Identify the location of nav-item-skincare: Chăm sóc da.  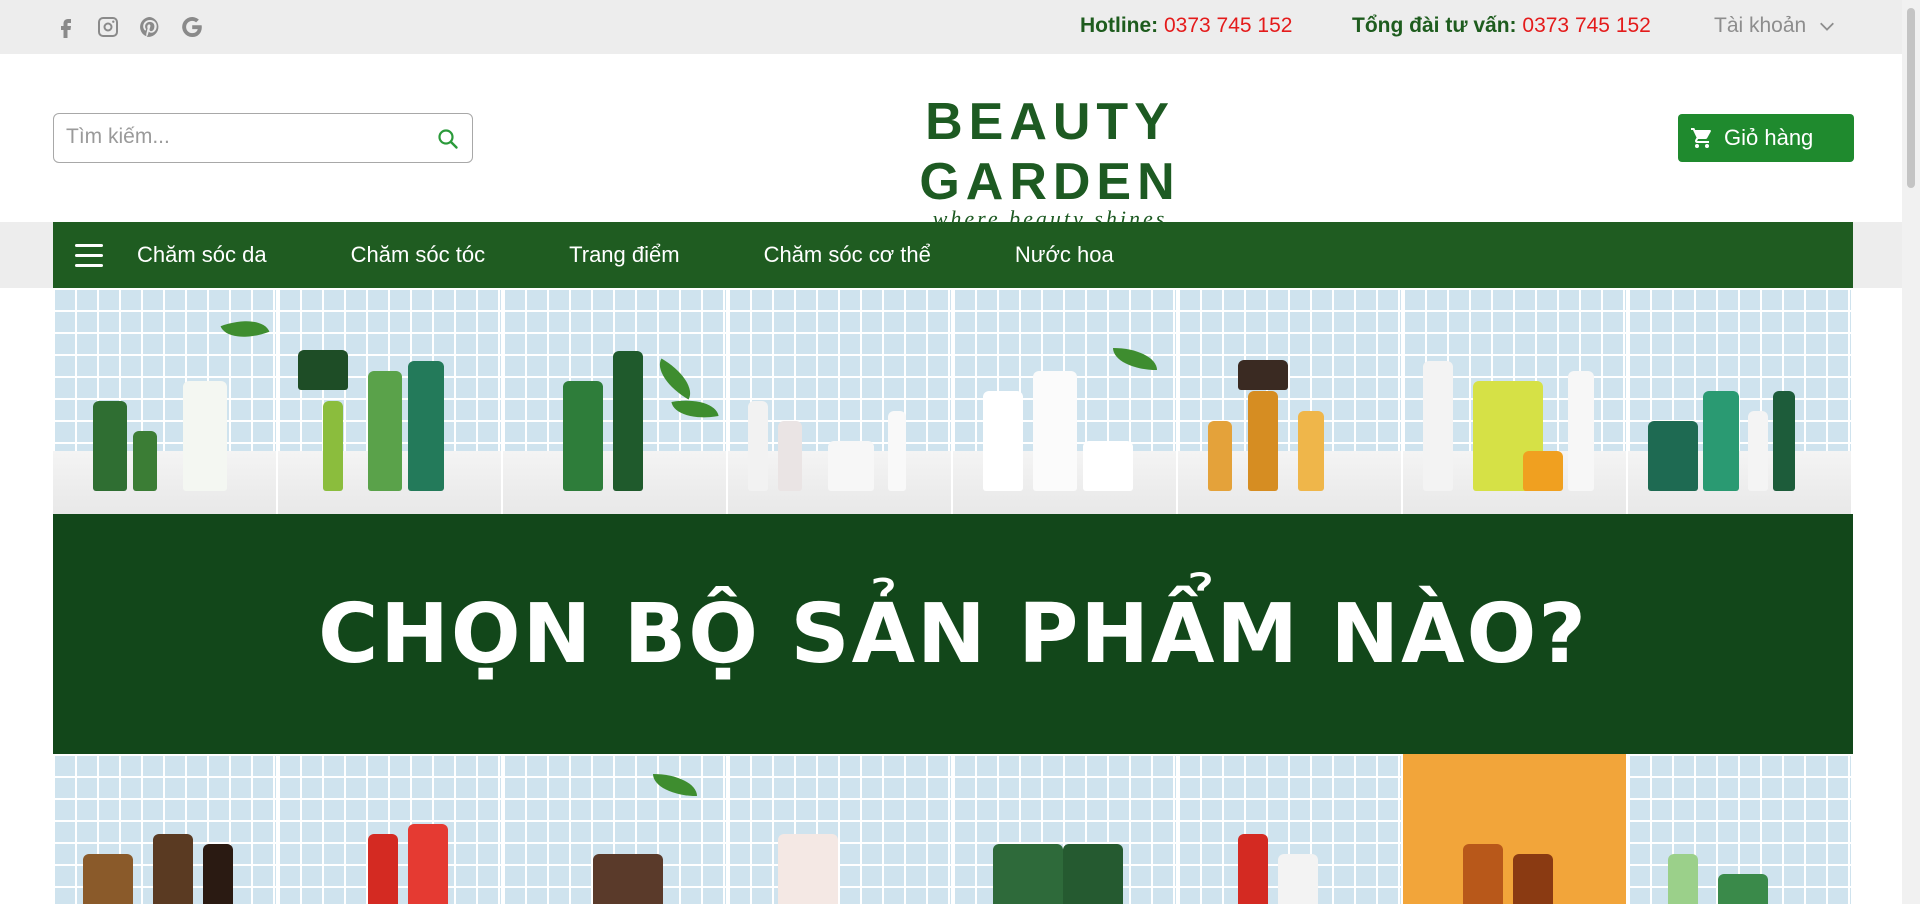
(202, 255).